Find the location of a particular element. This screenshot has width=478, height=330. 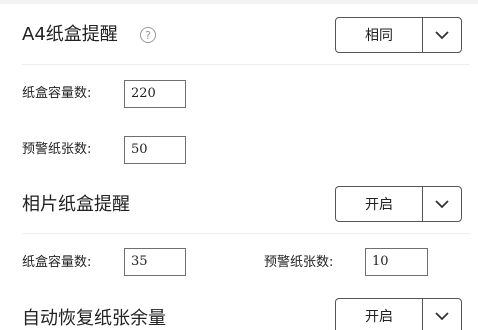

photo-capacity-label: 纸盒容量数: is located at coordinates (57, 262).